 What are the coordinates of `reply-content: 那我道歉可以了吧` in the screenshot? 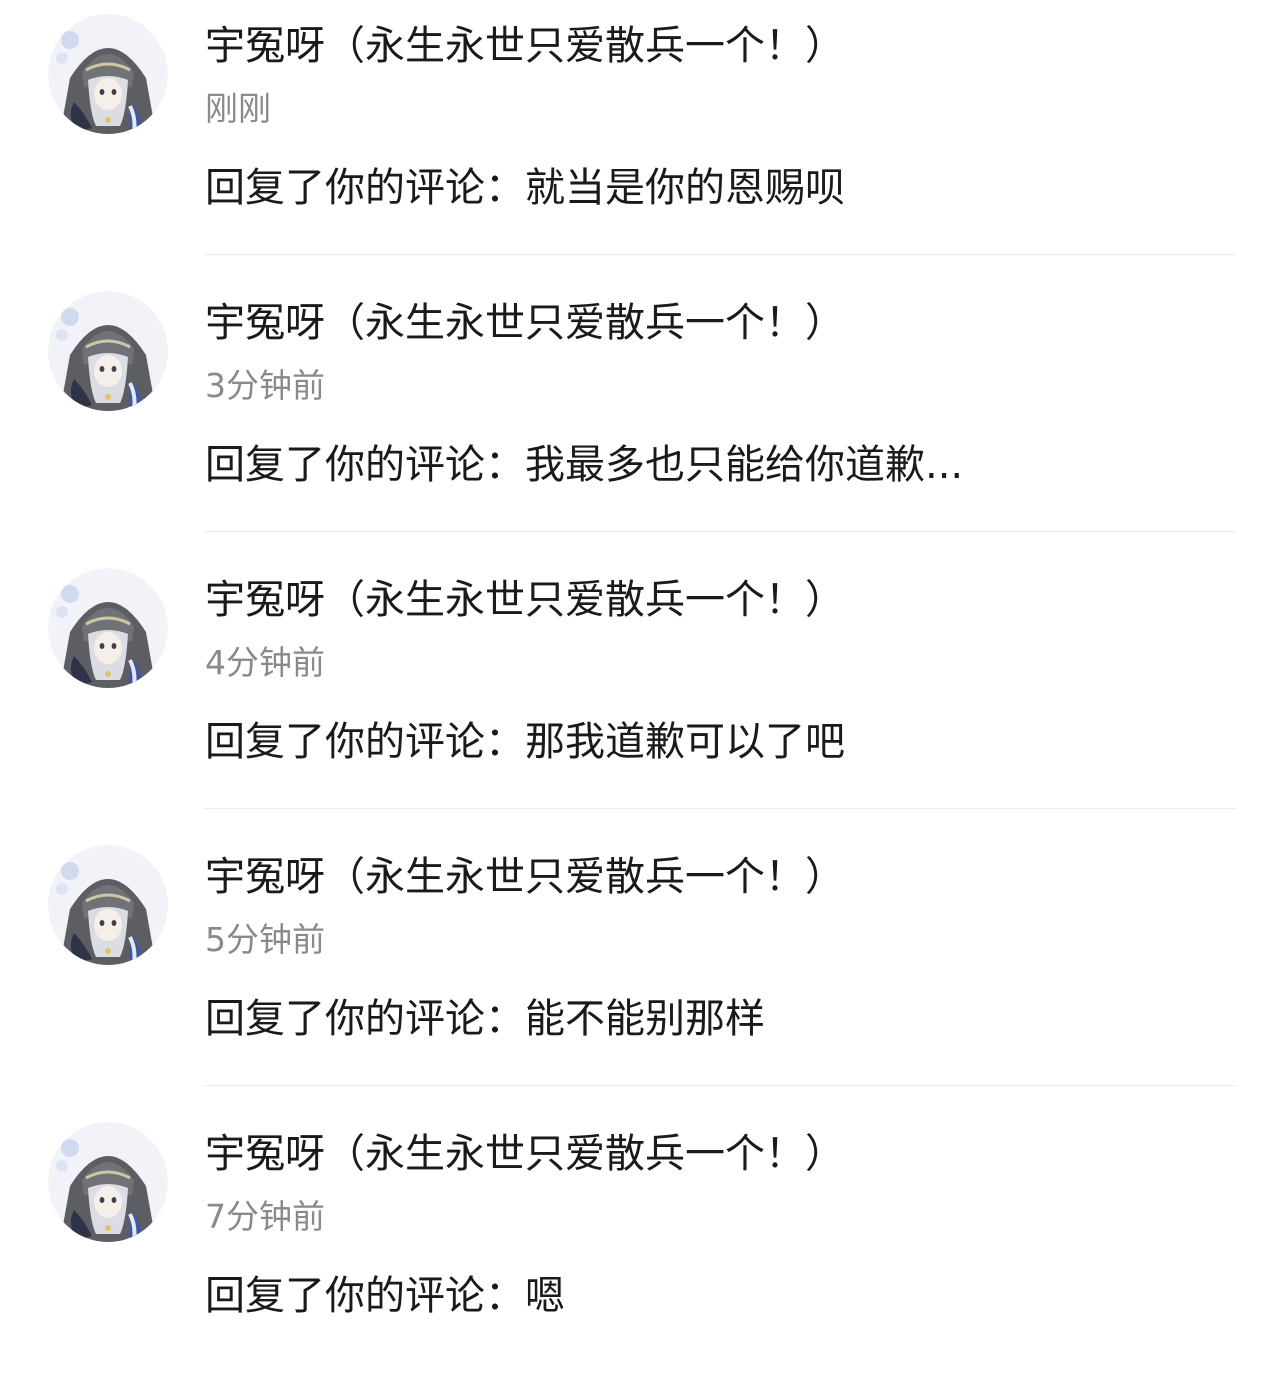 It's located at (685, 742).